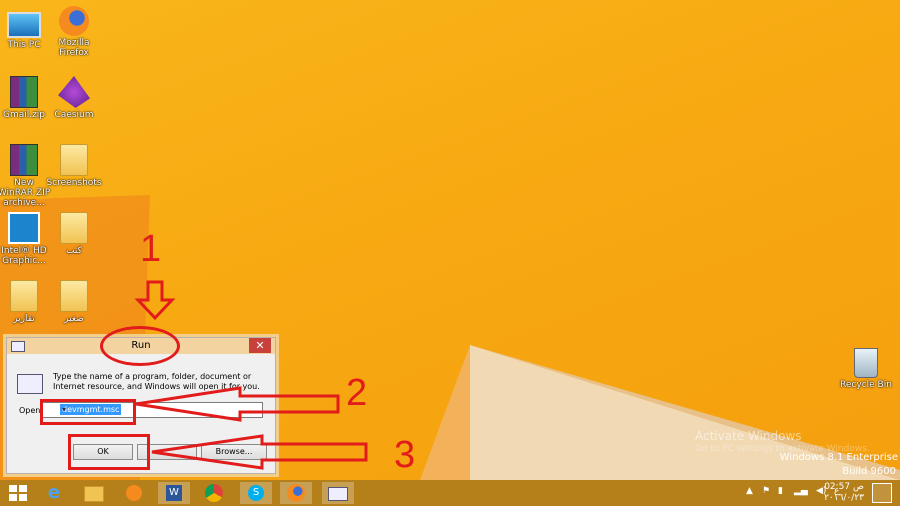 Image resolution: width=900 pixels, height=507 pixels. I want to click on skype-icon: S, so click(256, 493).